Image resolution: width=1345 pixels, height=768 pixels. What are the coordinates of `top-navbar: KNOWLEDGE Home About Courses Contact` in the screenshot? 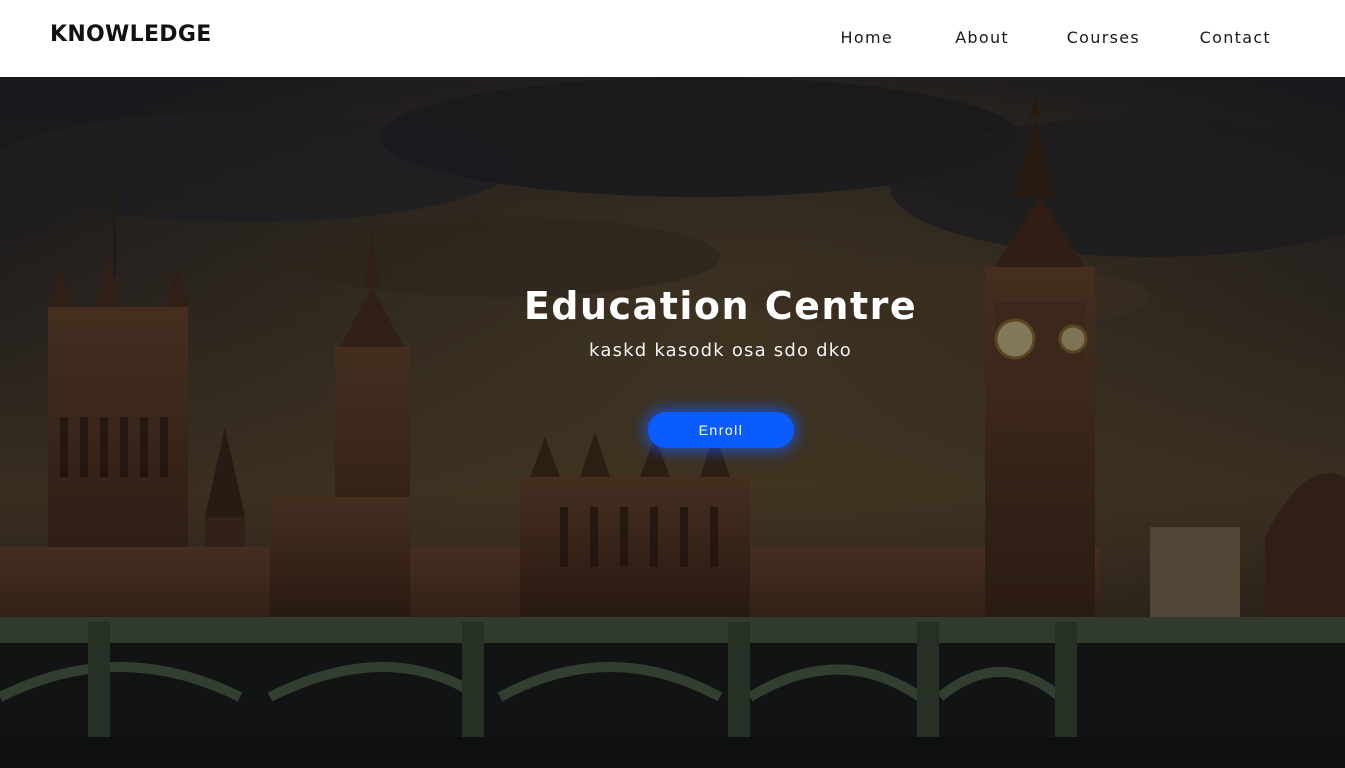 It's located at (672, 38).